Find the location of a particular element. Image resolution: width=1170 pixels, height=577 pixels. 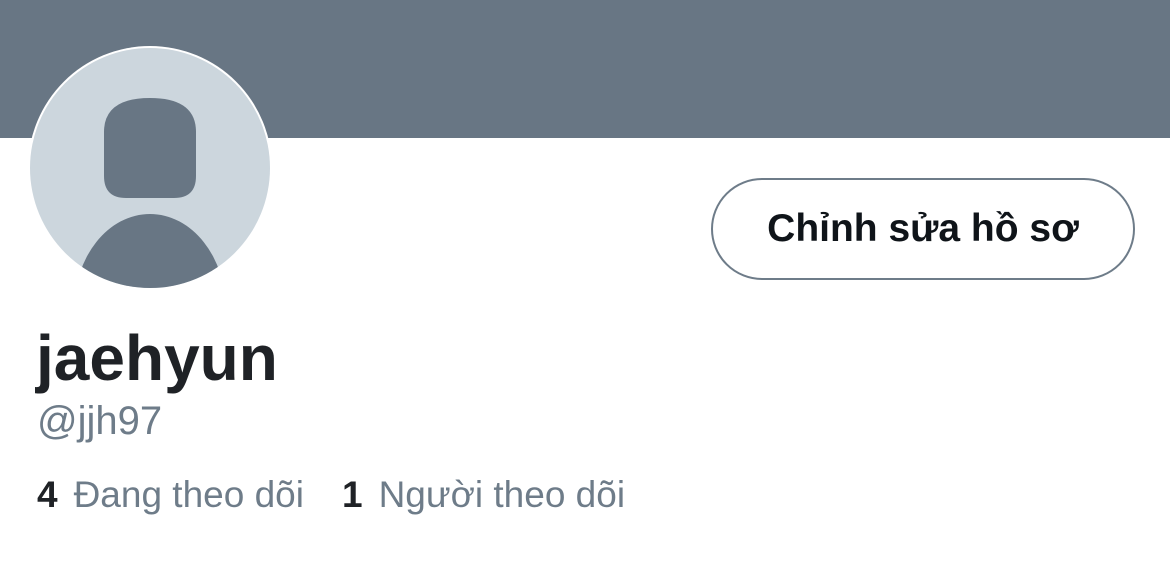

followers-label: Người theo dõi is located at coordinates (502, 494).